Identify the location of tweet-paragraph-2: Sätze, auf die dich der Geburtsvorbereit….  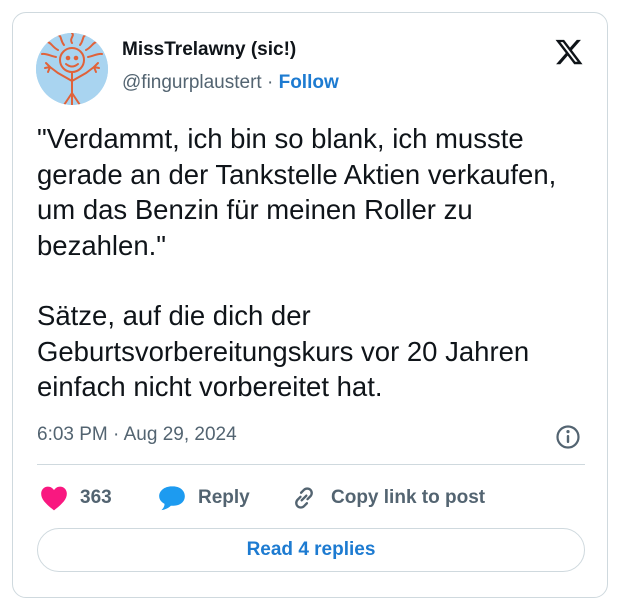
(283, 351).